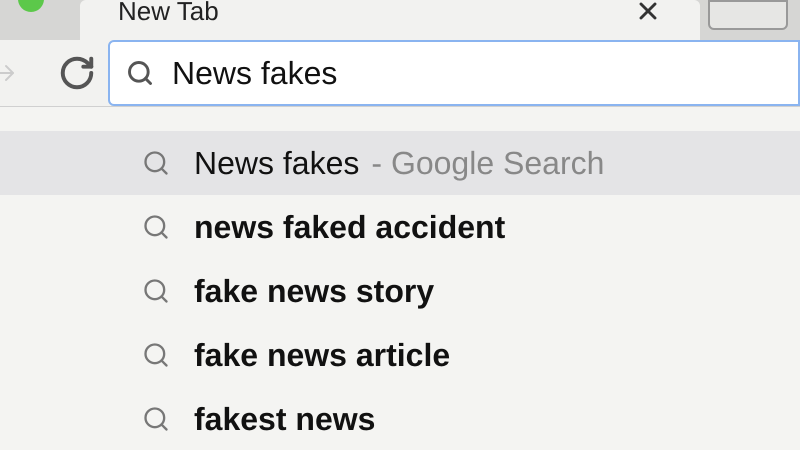  What do you see at coordinates (277, 163) in the screenshot?
I see `suggestion-text: News fakes` at bounding box center [277, 163].